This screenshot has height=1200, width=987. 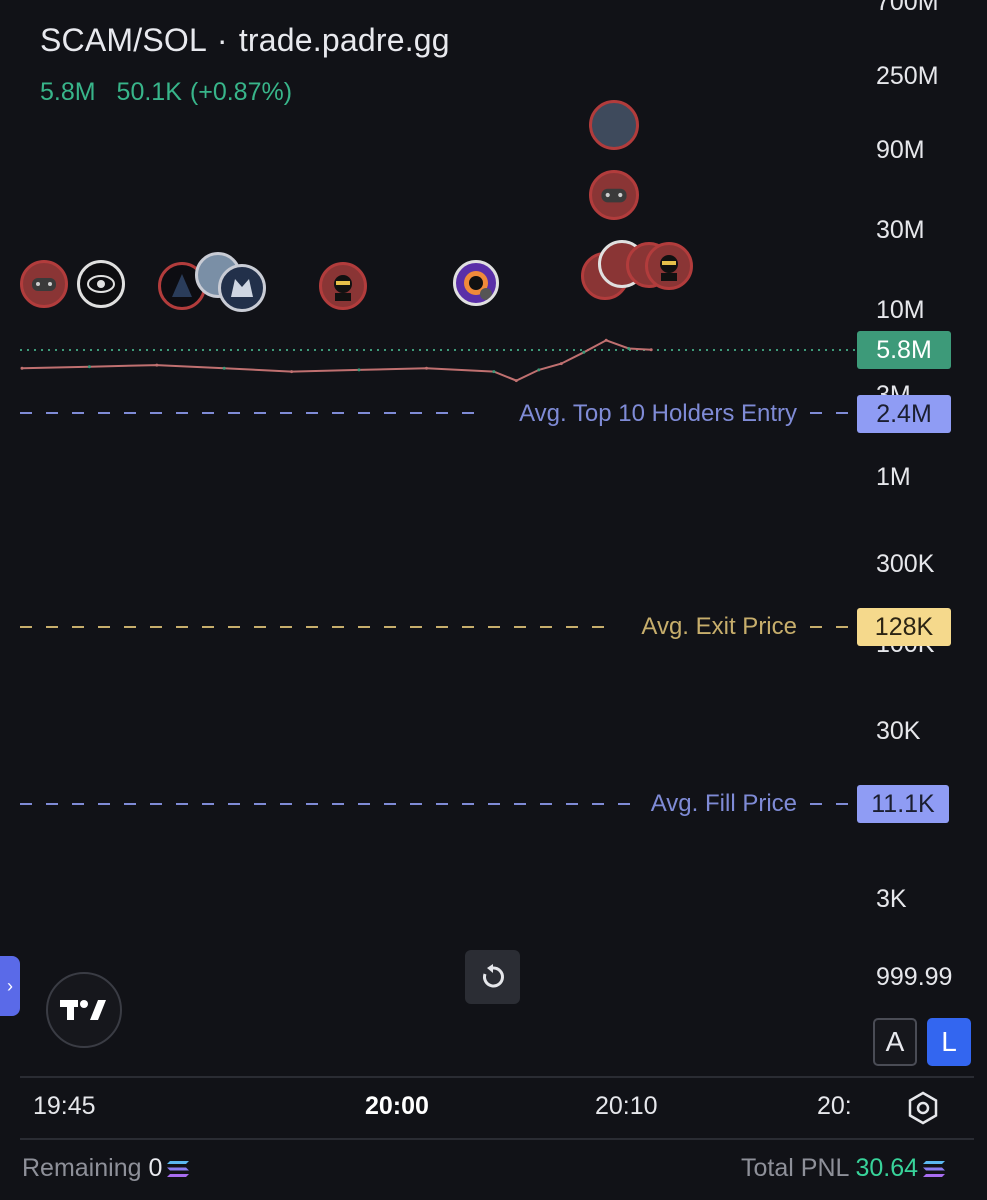 I want to click on change-abs-value: 50.1K, so click(x=149, y=92).